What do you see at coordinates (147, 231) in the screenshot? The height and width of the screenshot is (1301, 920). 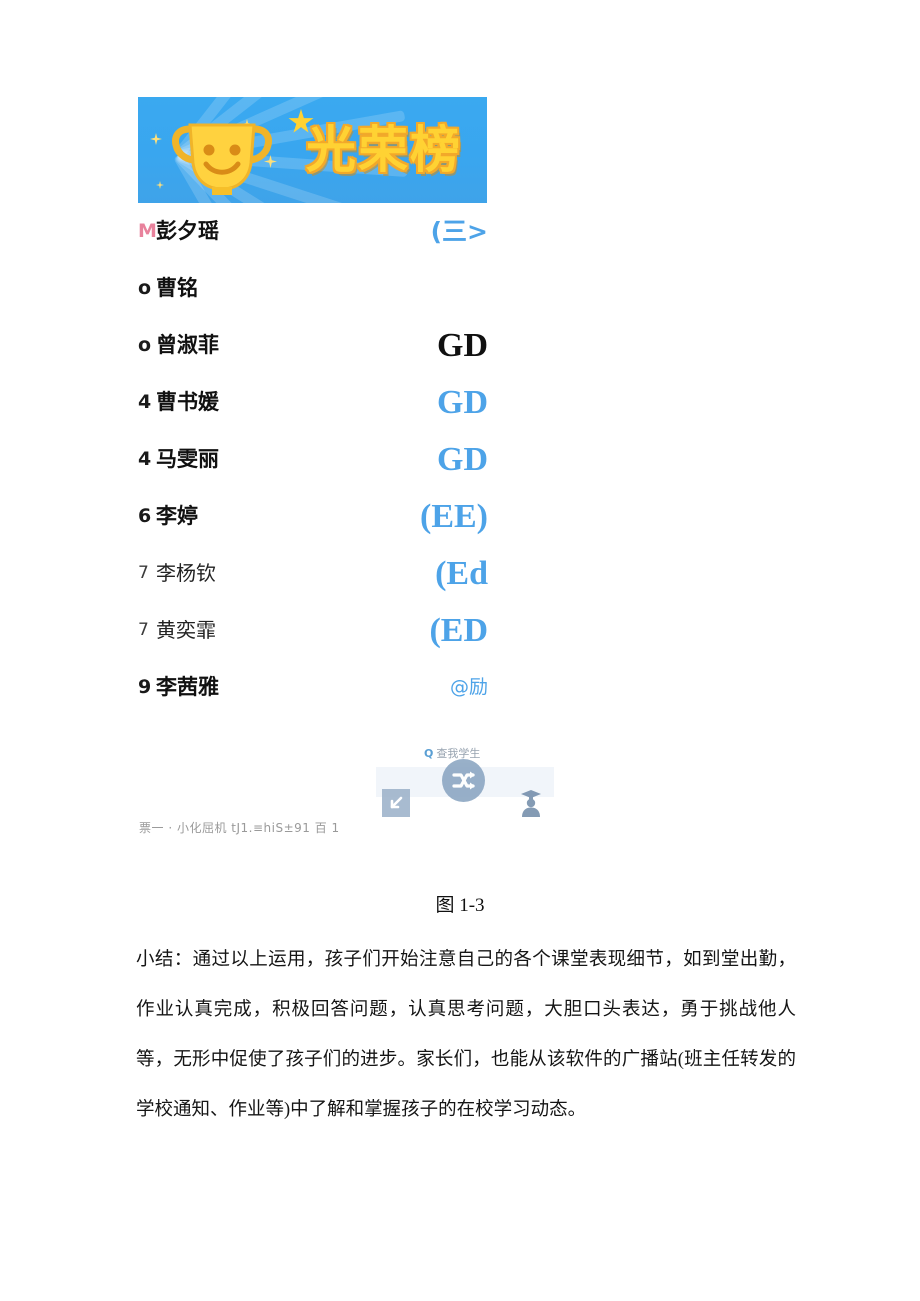 I see `rank-position: M` at bounding box center [147, 231].